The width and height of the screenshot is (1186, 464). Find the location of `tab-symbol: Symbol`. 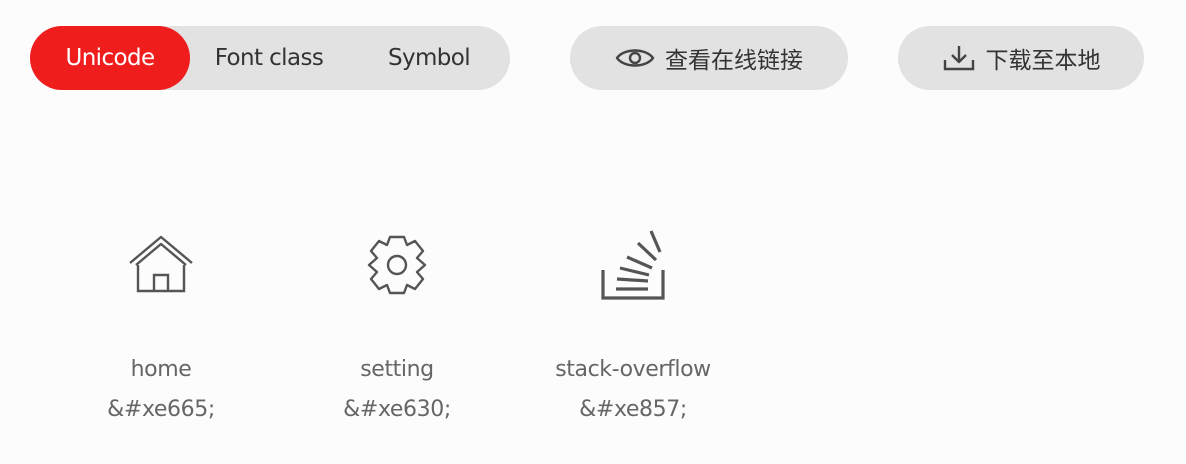

tab-symbol: Symbol is located at coordinates (429, 58).